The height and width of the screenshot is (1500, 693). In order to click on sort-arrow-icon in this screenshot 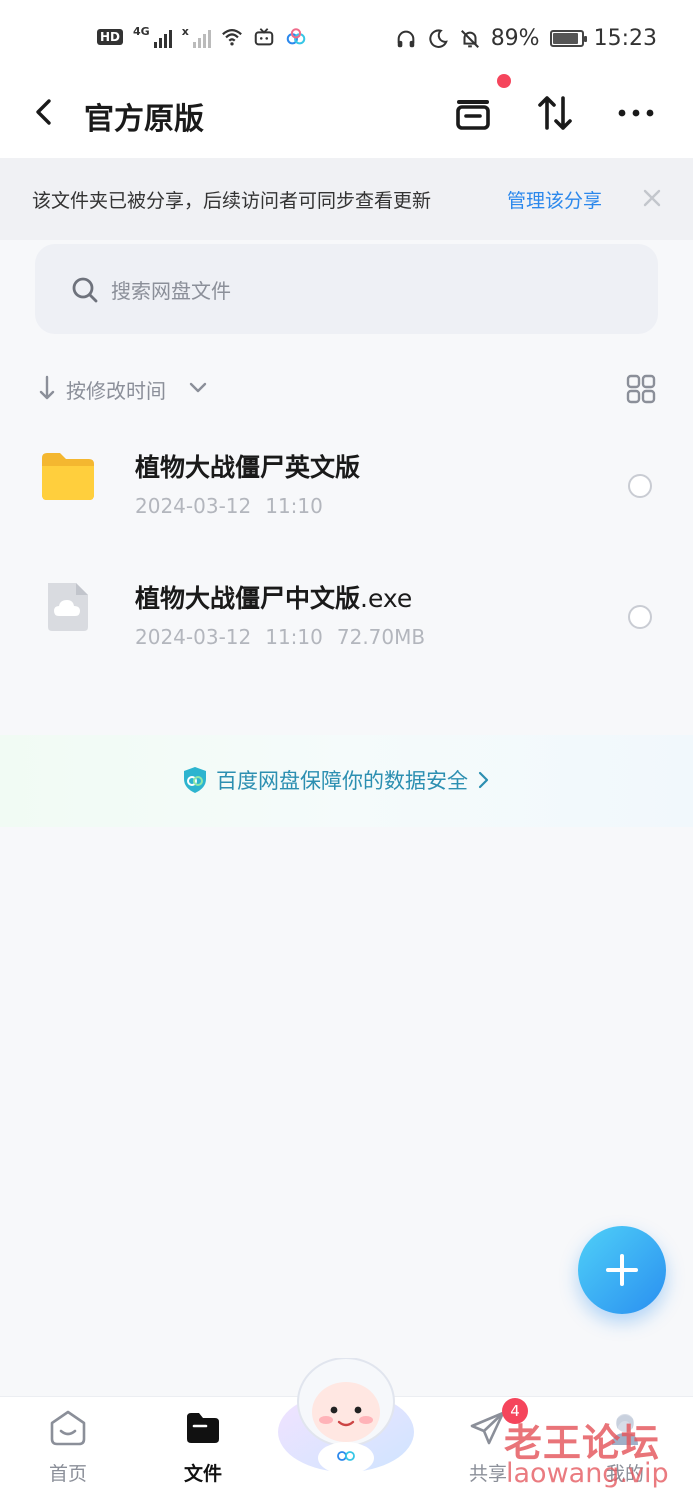, I will do `click(47, 388)`.